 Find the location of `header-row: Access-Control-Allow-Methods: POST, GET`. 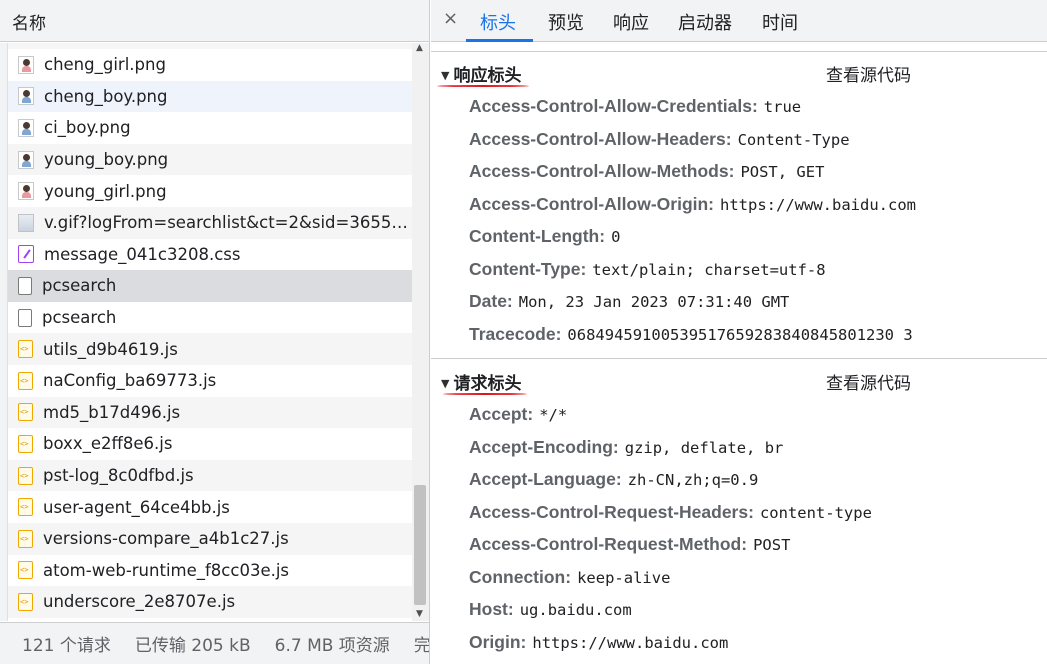

header-row: Access-Control-Allow-Methods: POST, GET is located at coordinates (646, 171).